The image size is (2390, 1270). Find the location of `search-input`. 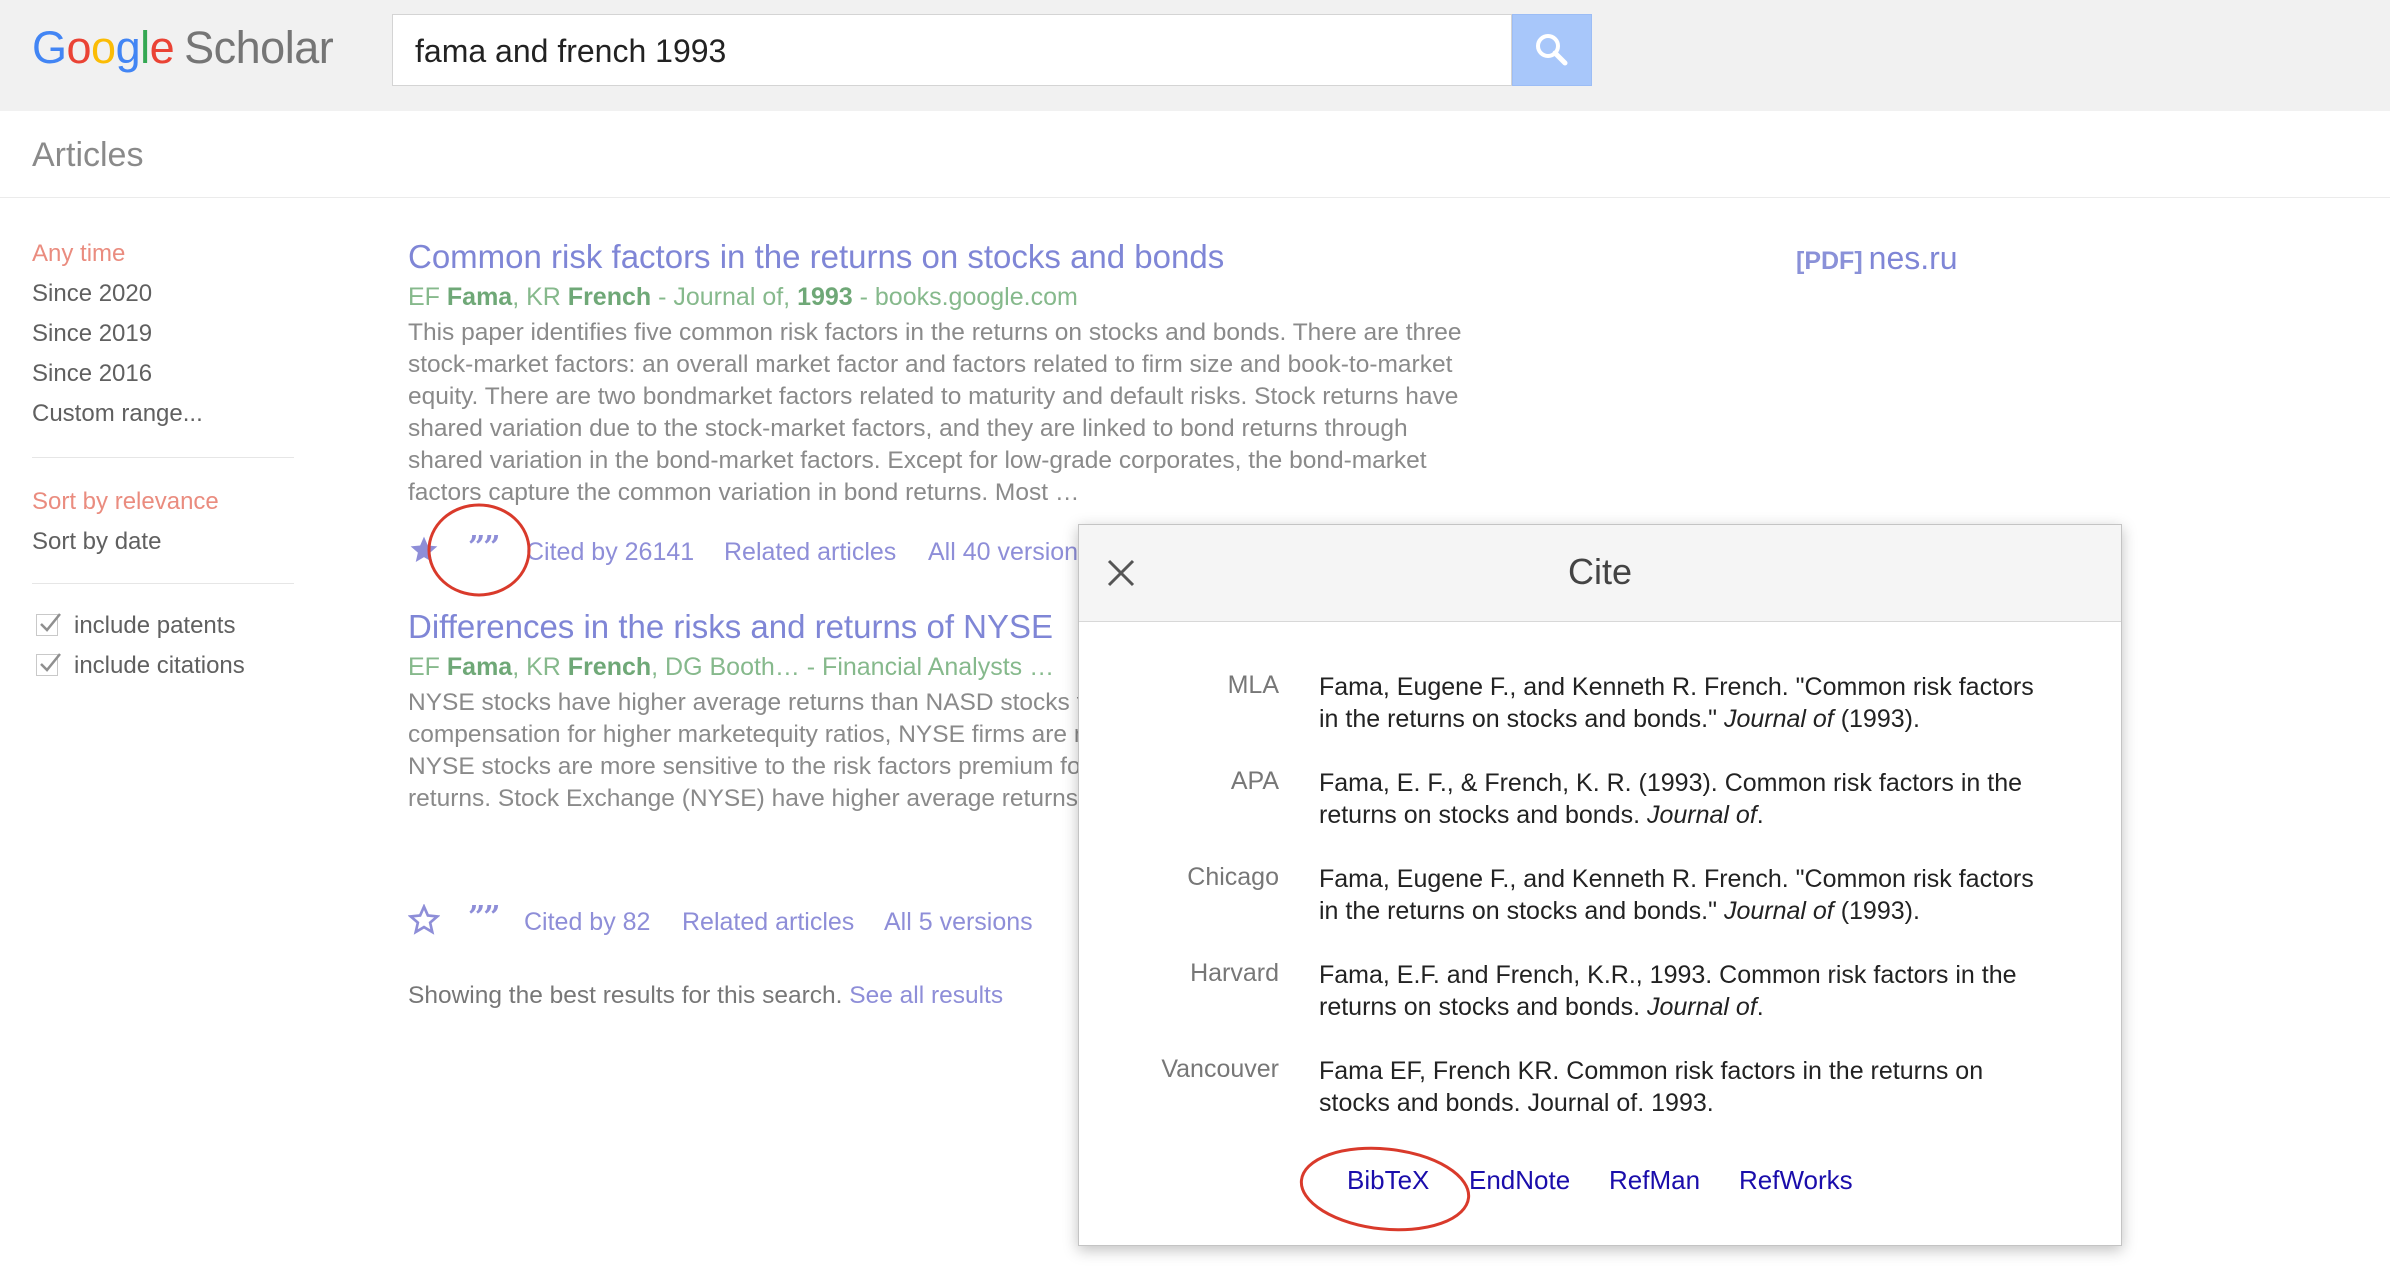

search-input is located at coordinates (955, 51).